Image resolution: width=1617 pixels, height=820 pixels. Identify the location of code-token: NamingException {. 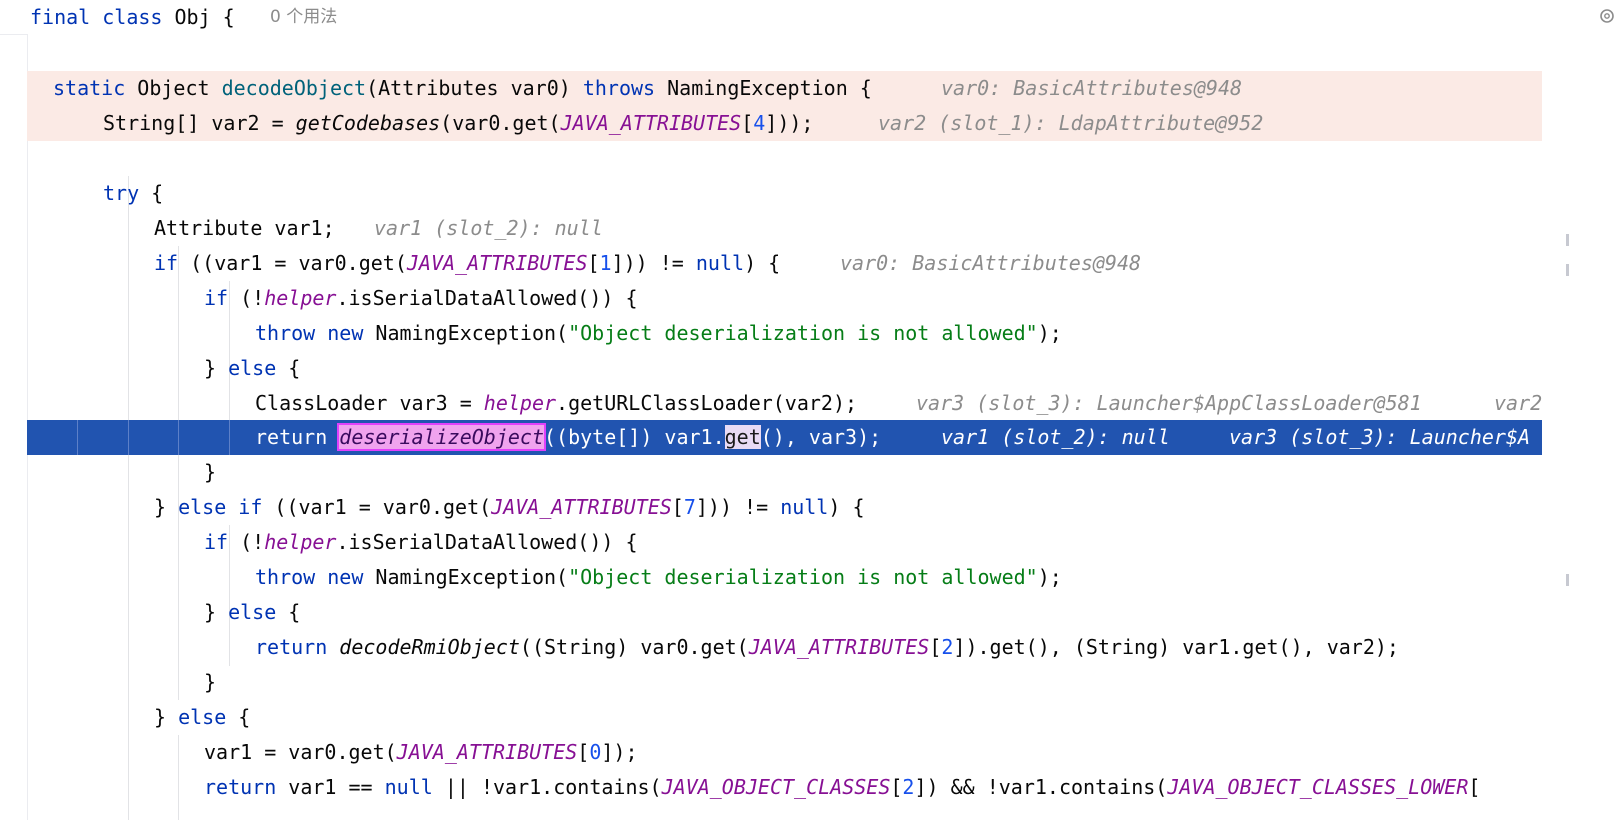
(763, 88).